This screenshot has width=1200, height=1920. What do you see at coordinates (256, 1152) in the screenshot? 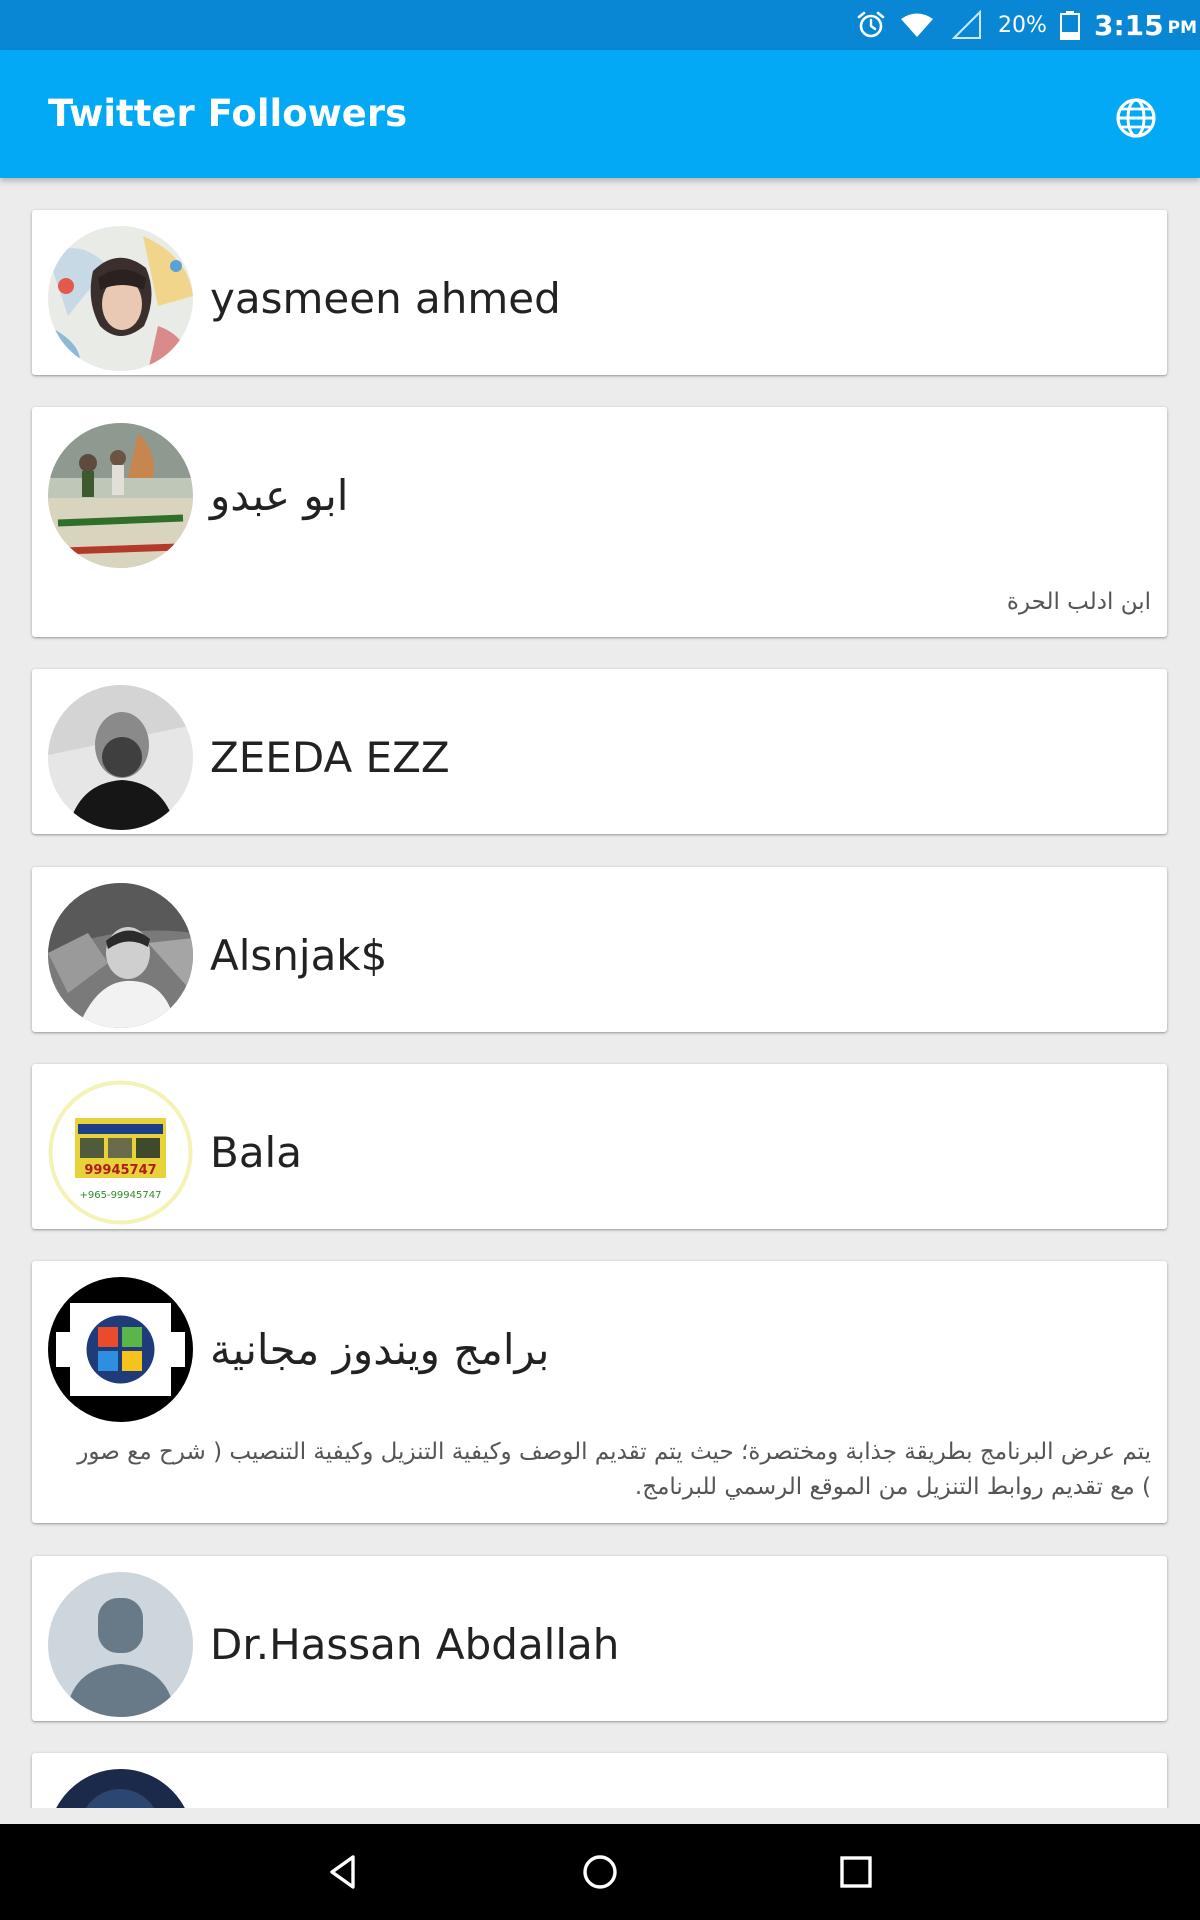
I see `follower-name: Bala` at bounding box center [256, 1152].